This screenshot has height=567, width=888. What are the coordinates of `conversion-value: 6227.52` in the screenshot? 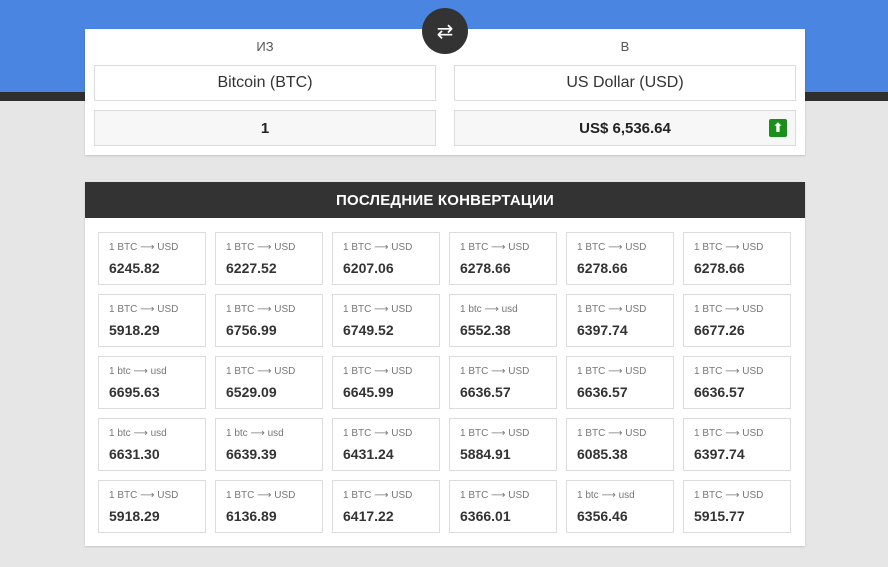 It's located at (251, 268).